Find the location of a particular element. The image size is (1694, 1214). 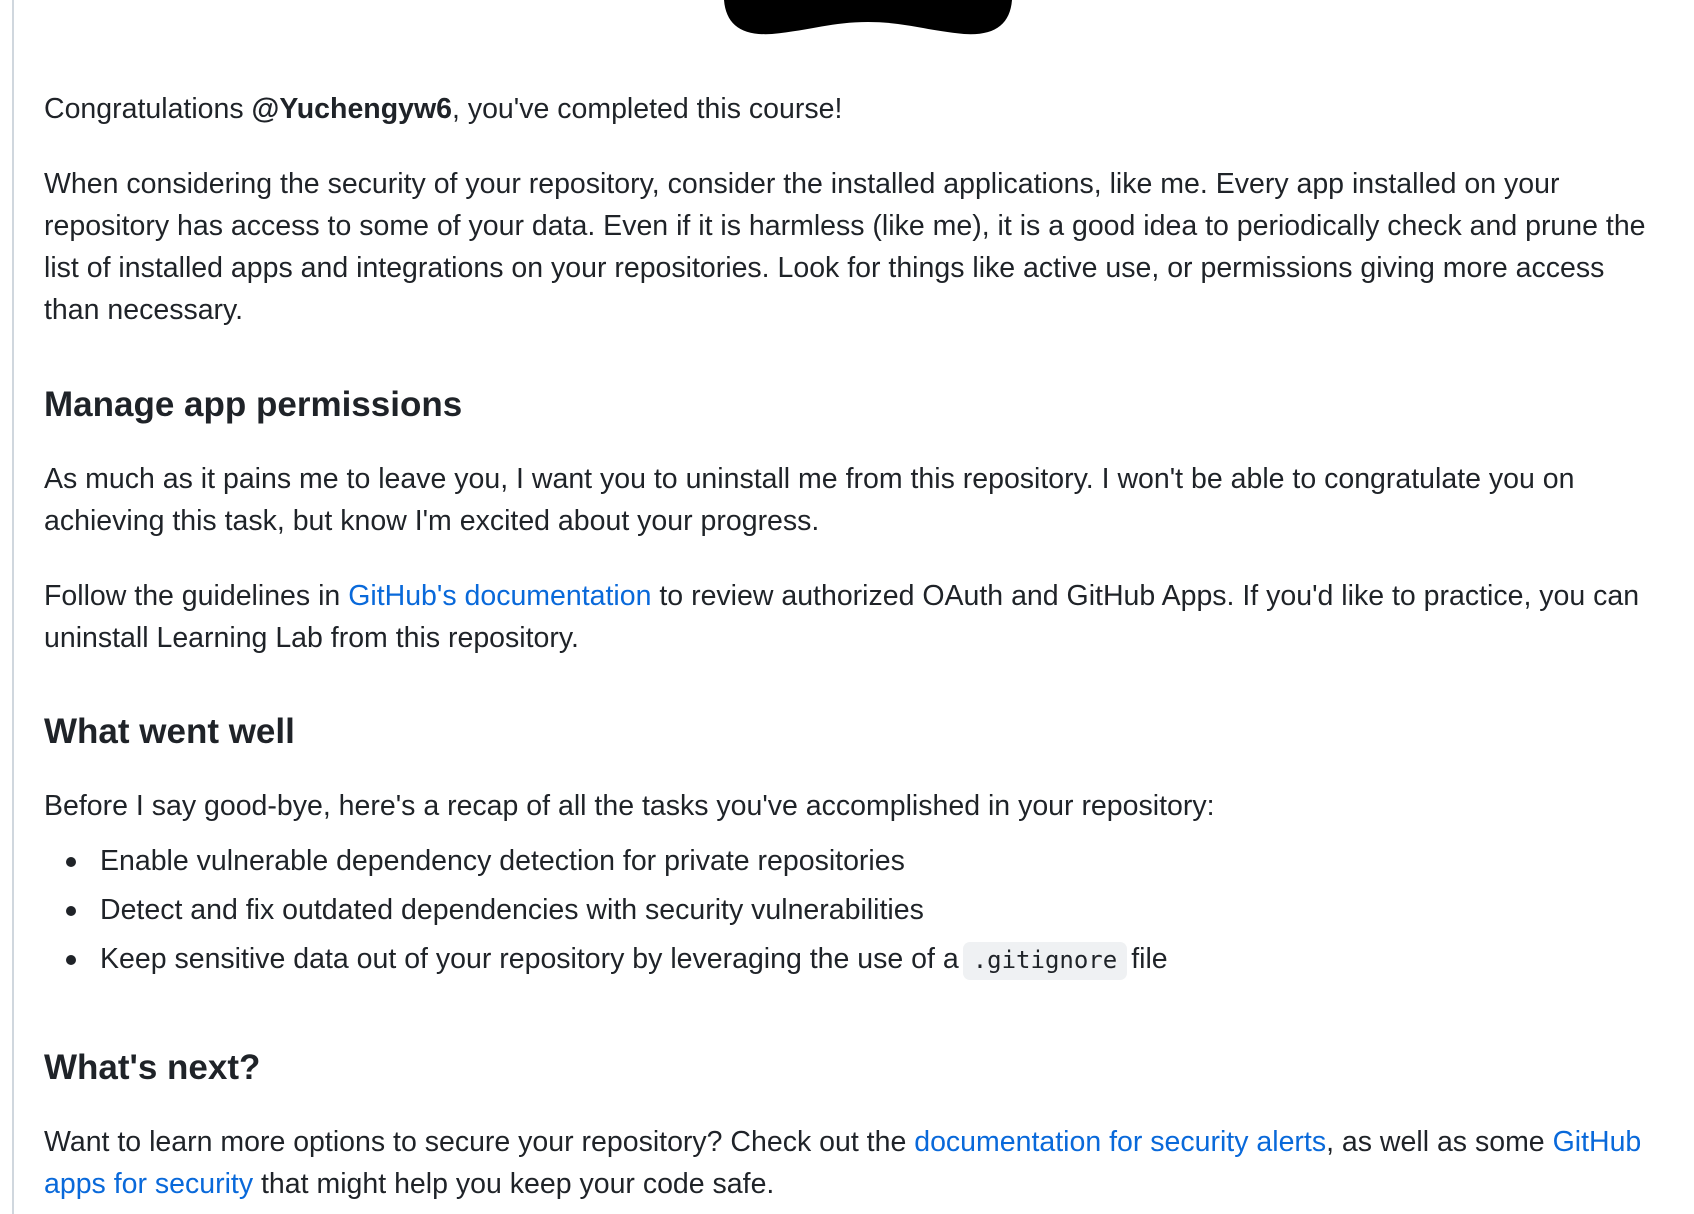

github-docs-link: GitHub's documentation is located at coordinates (499, 596).